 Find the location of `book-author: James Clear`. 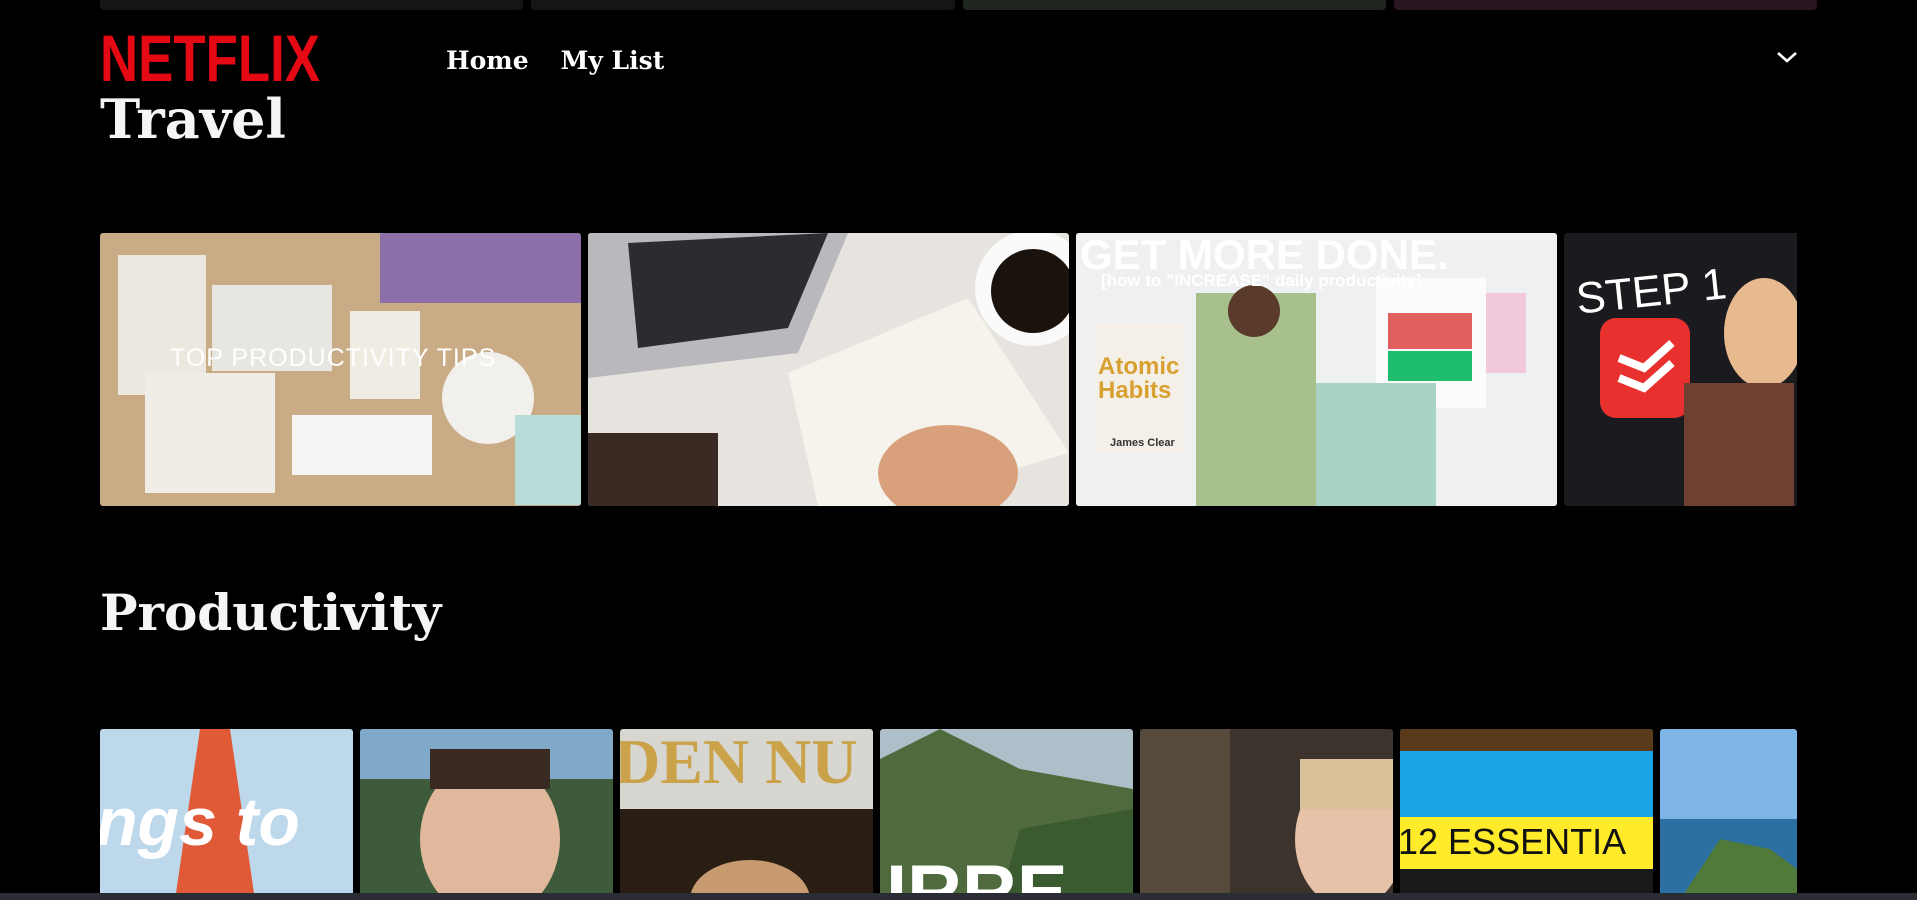

book-author: James Clear is located at coordinates (1142, 443).